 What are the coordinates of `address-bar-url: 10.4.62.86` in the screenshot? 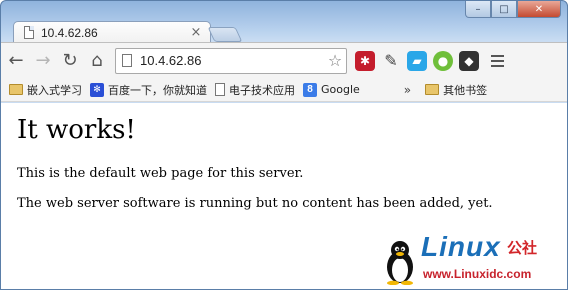 It's located at (232, 60).